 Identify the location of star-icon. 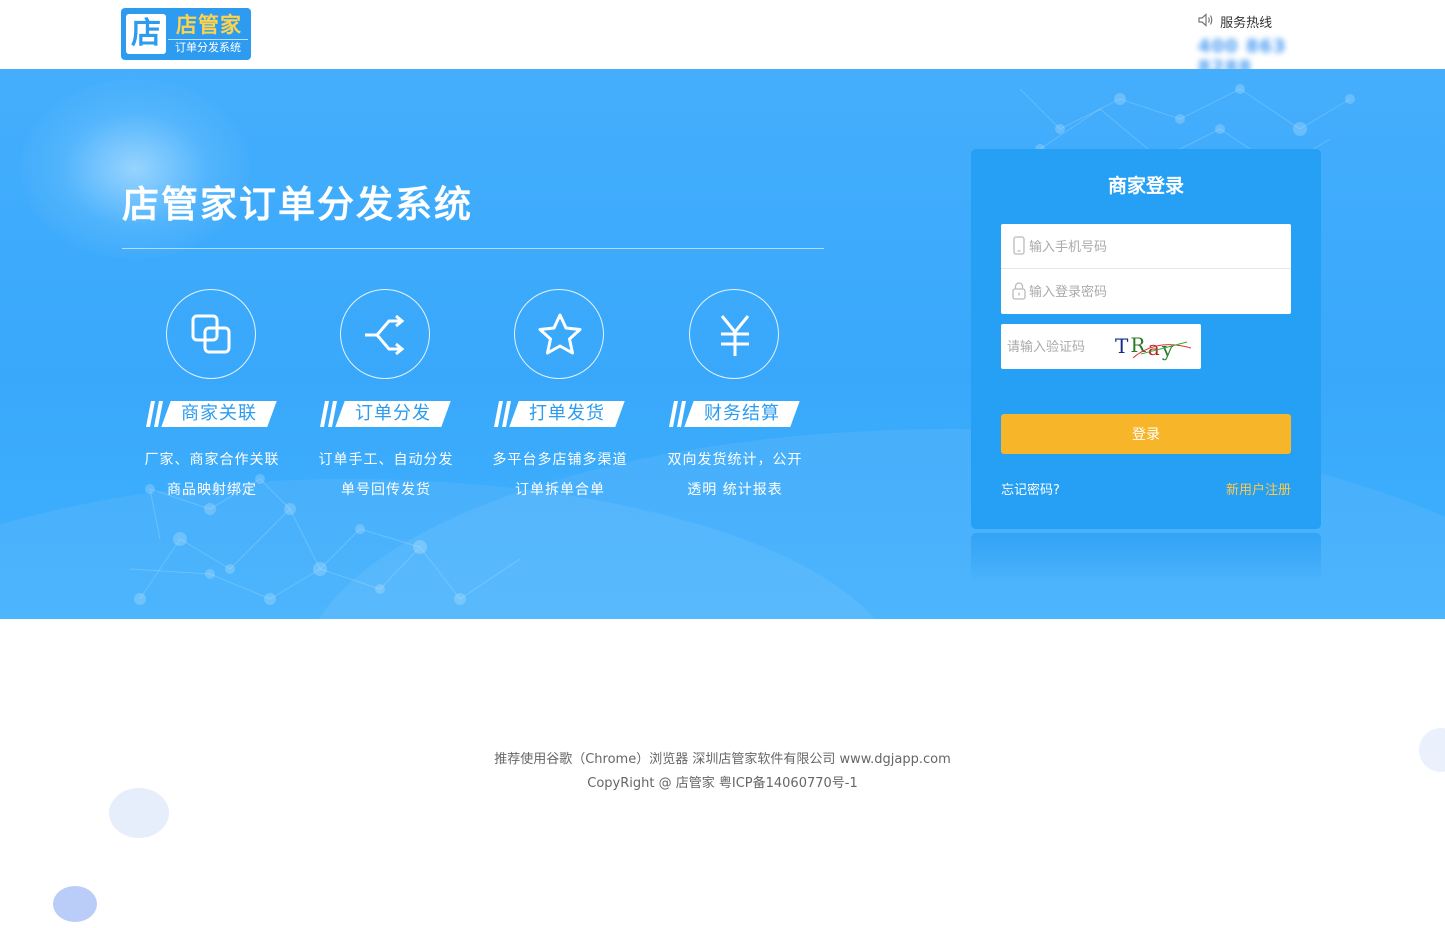
(560, 334).